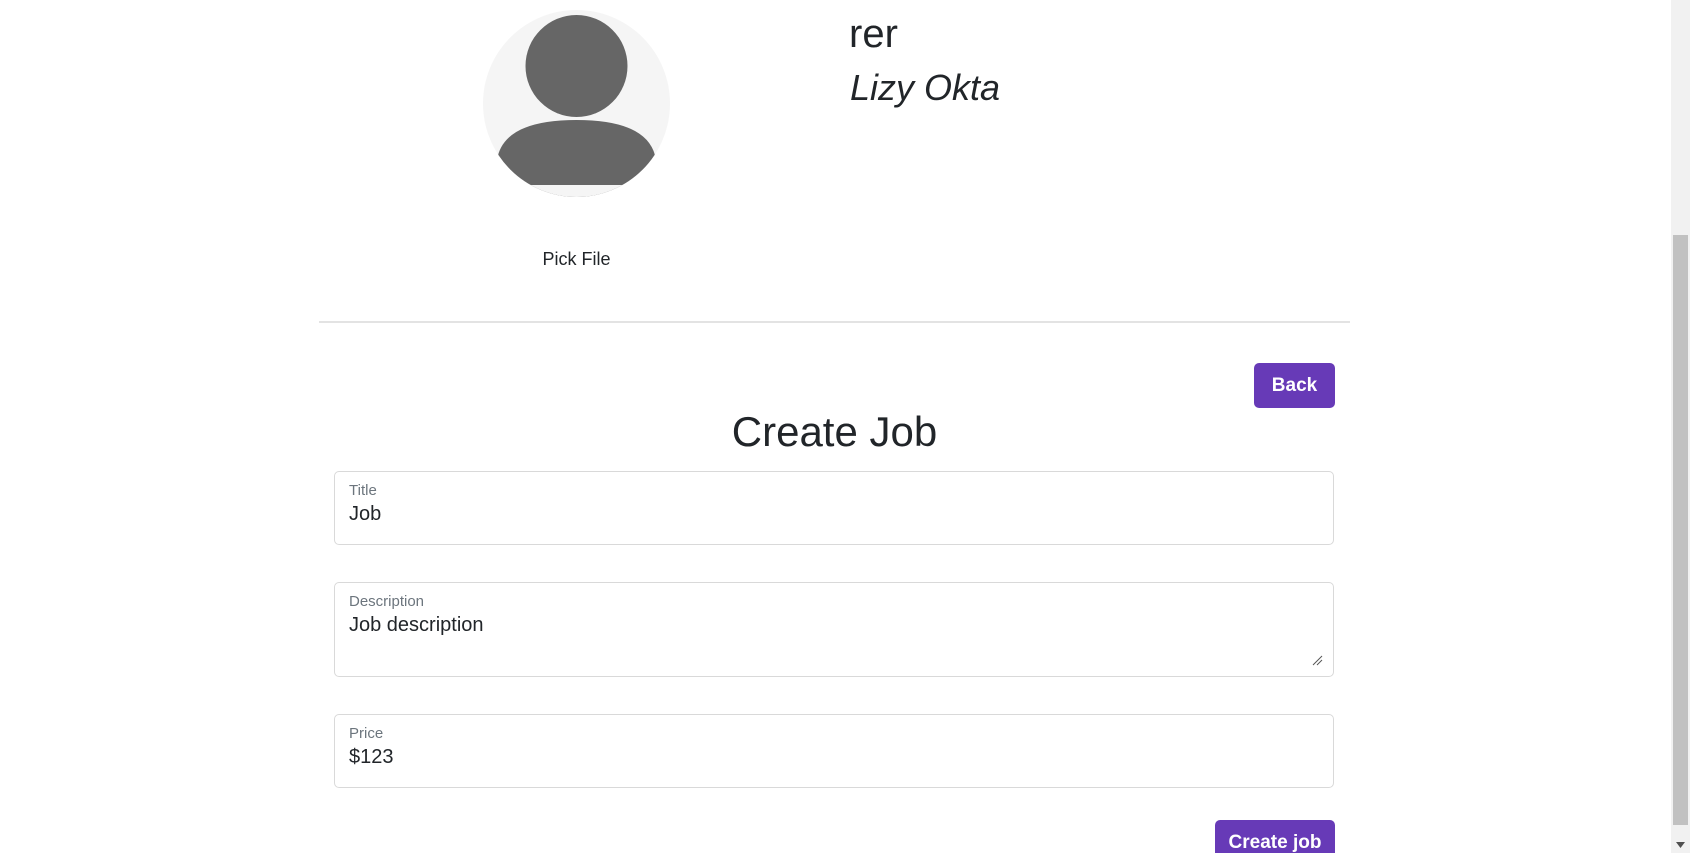 The image size is (1690, 853). What do you see at coordinates (834, 629) in the screenshot?
I see `description-field: Description Job description` at bounding box center [834, 629].